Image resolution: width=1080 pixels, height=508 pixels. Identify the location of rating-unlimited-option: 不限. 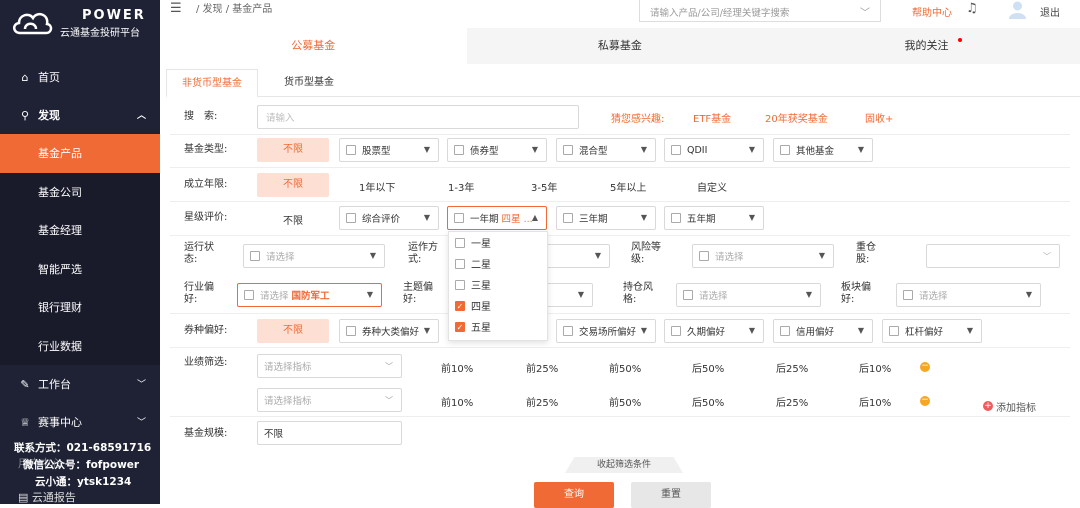
(293, 219).